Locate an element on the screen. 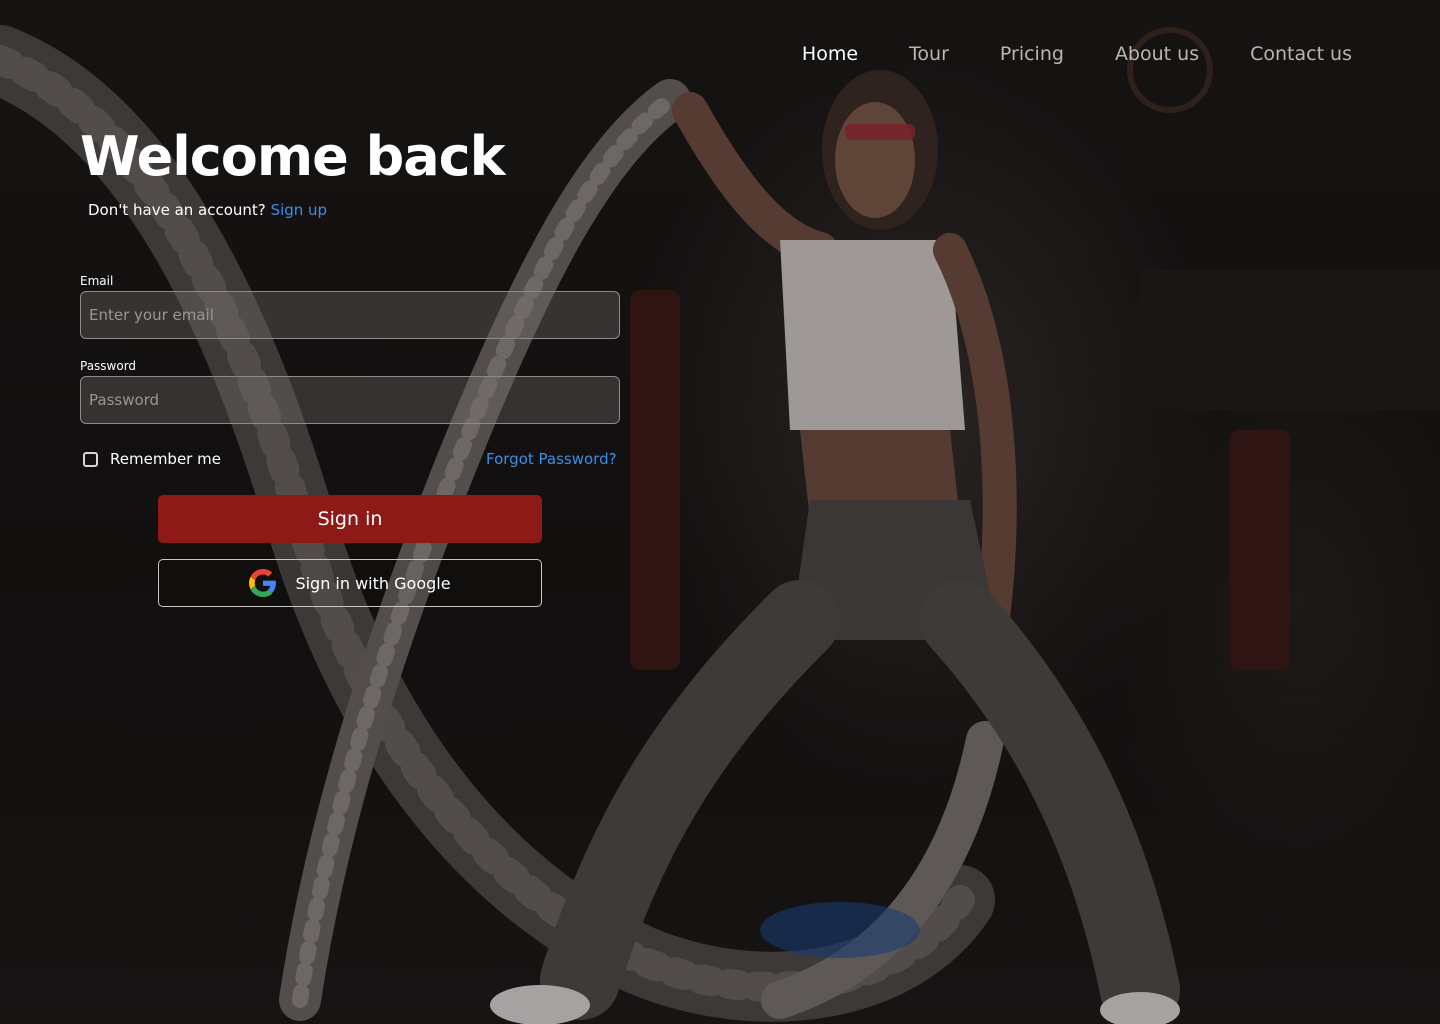 Image resolution: width=1440 pixels, height=1024 pixels. google-sign-in-button: Sign in with Google is located at coordinates (350, 583).